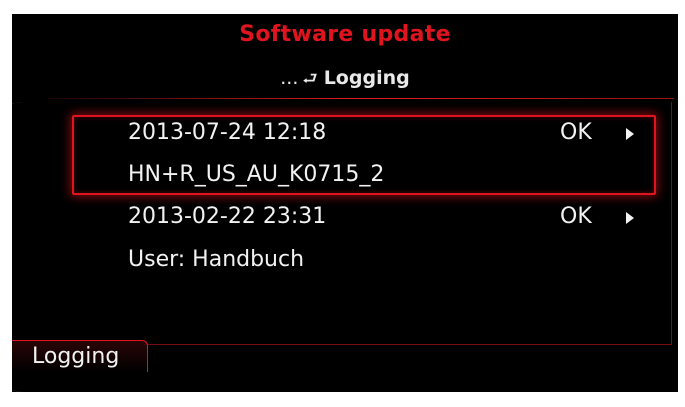  I want to click on page-title: Software update, so click(345, 34).